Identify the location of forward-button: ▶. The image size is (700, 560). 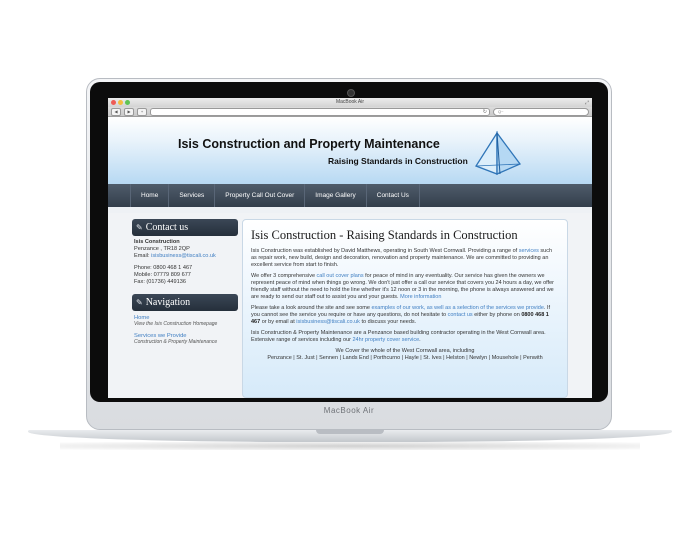
(129, 111).